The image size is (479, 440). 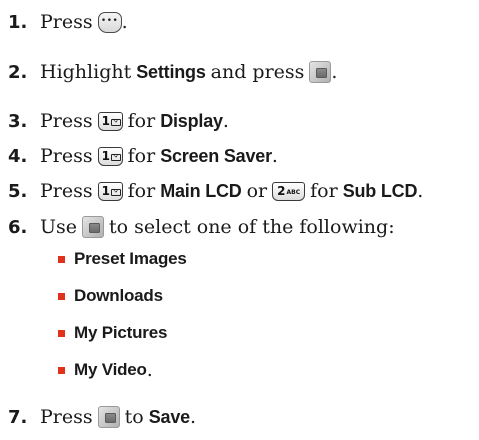 I want to click on number-key-icon: 2ABC, so click(x=289, y=191).